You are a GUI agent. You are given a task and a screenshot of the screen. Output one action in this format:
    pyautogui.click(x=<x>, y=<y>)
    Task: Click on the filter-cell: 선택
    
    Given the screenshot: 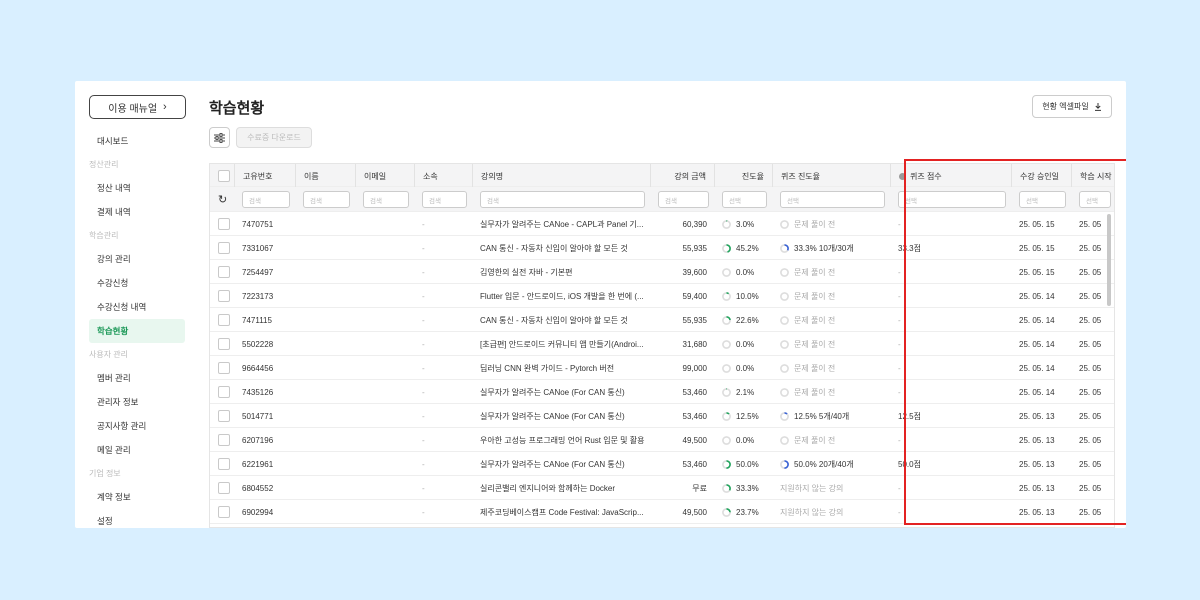 What is the action you would take?
    pyautogui.click(x=1041, y=199)
    